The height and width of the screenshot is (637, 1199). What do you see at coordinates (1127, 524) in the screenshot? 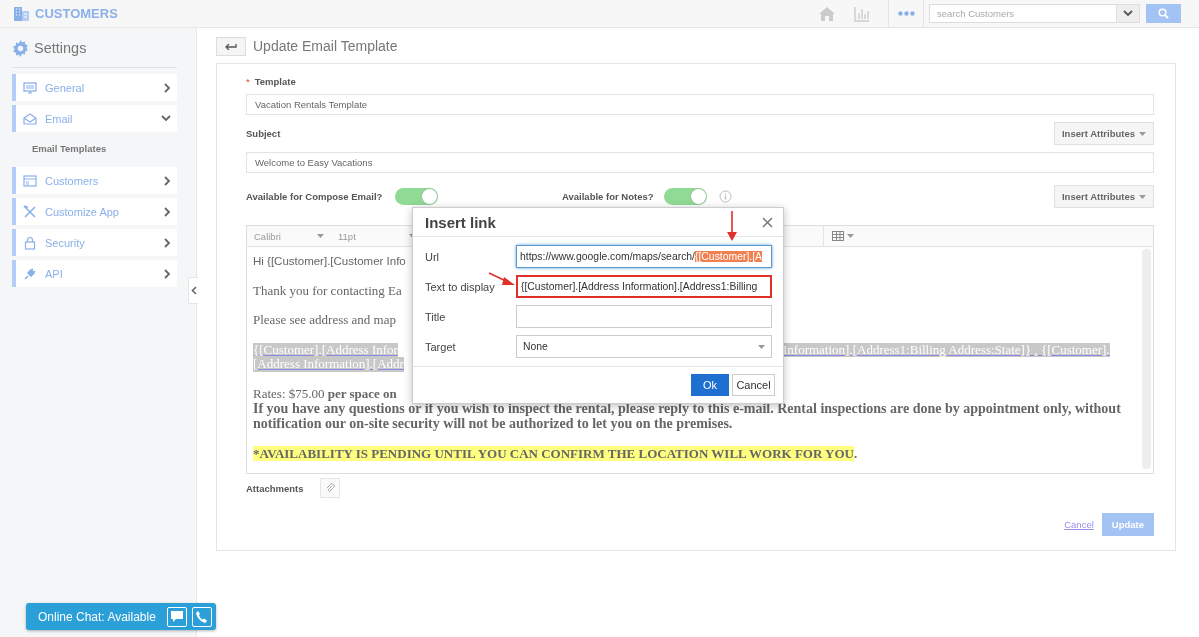
I see `update-button: Update` at bounding box center [1127, 524].